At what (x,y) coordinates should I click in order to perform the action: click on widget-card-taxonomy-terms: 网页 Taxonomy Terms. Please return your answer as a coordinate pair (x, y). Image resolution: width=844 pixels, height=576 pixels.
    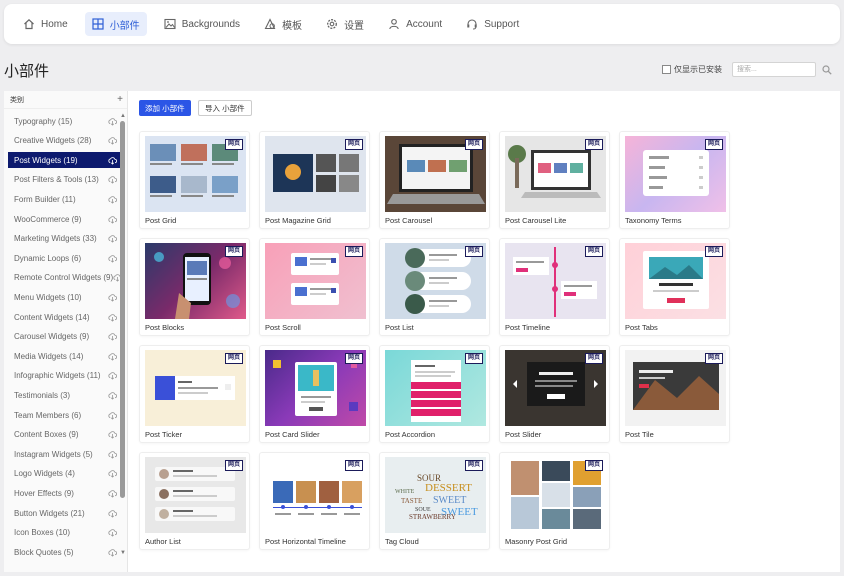
    Looking at the image, I should click on (674, 180).